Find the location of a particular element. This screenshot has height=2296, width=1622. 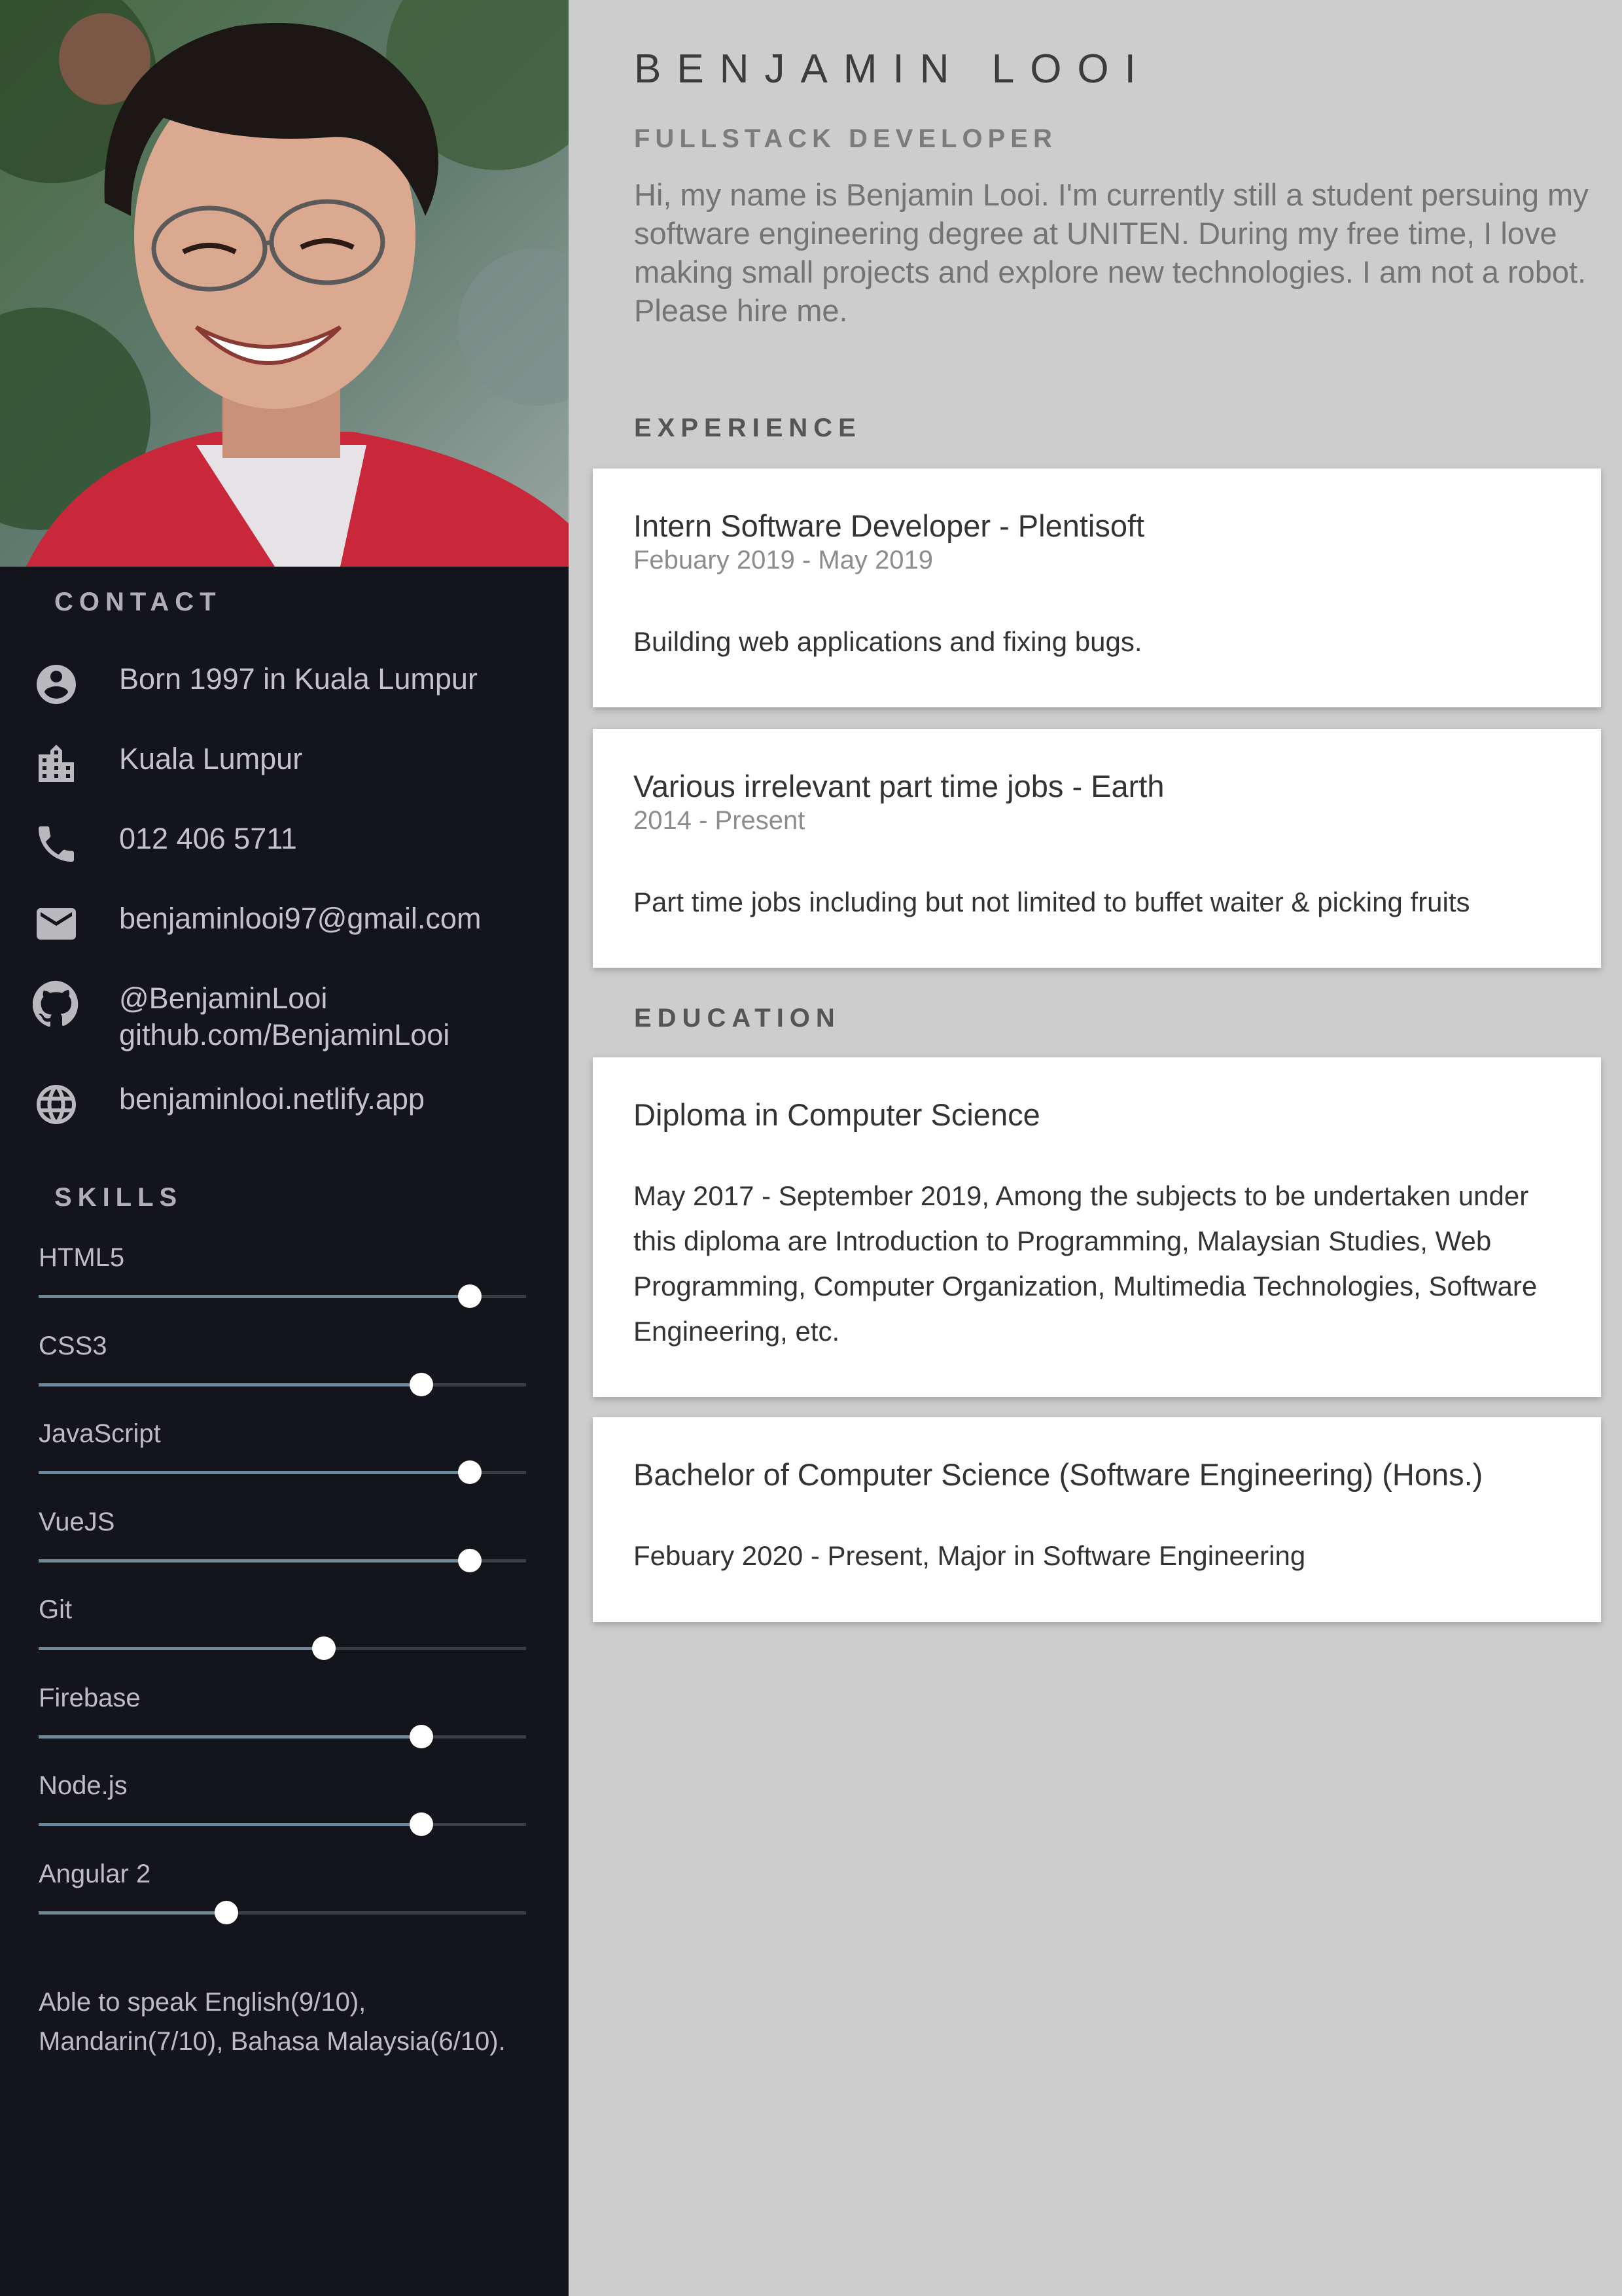

skill-item: Firebase is located at coordinates (283, 1720).